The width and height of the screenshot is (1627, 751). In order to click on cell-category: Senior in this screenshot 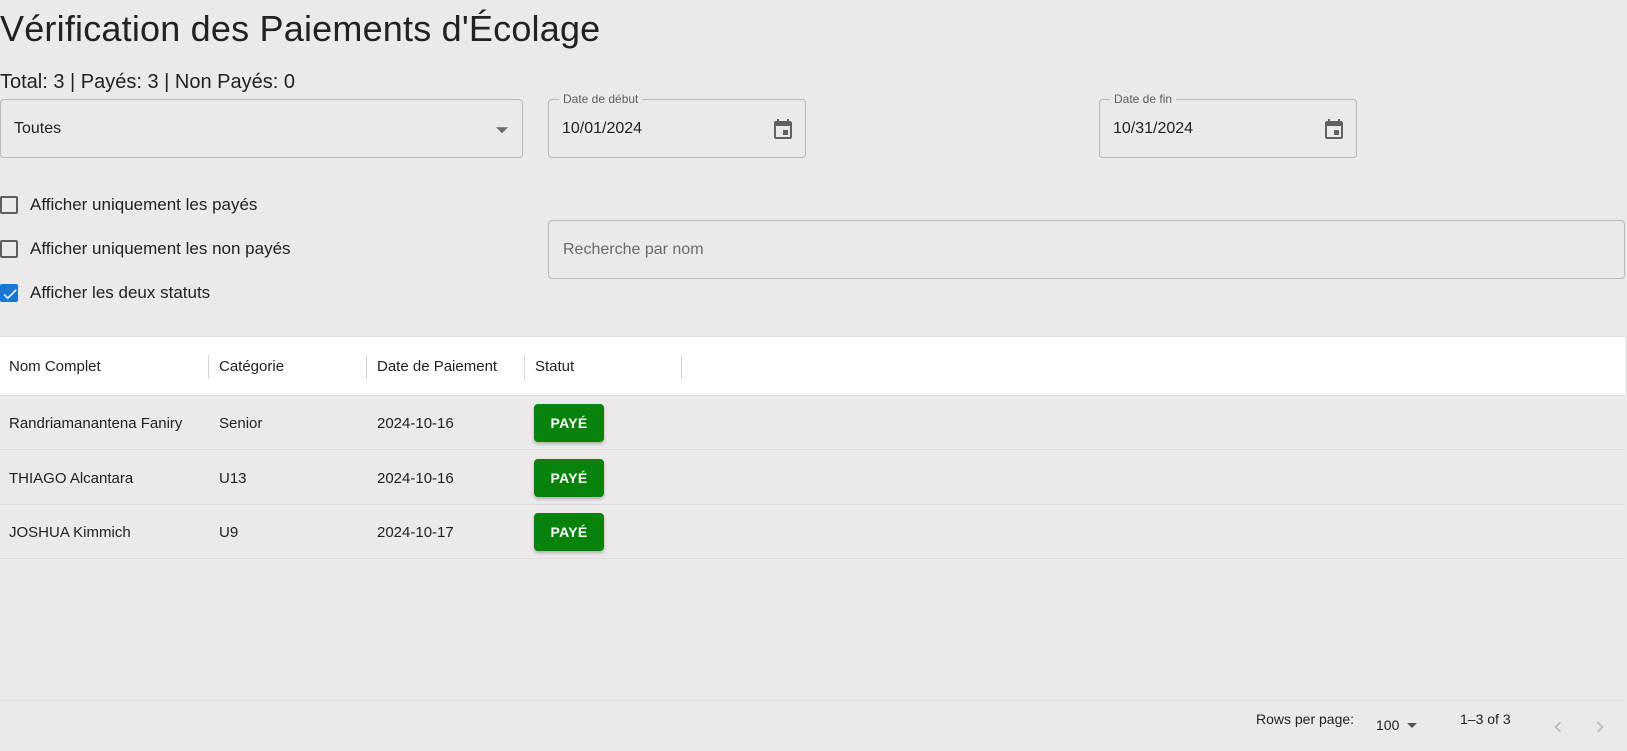, I will do `click(241, 423)`.